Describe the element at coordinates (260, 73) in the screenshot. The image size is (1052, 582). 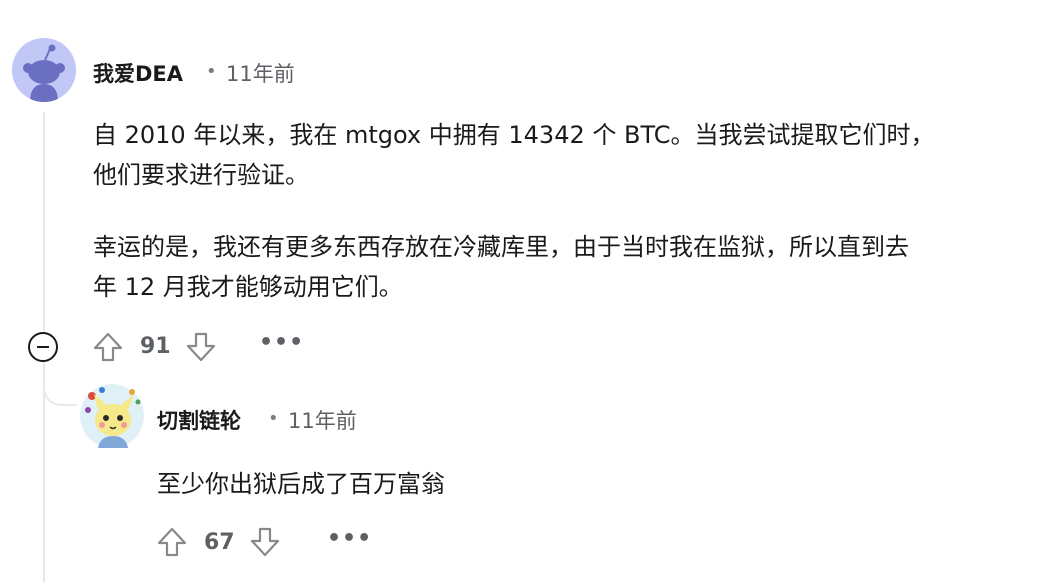
I see `comment-timestamp: 11年前` at that location.